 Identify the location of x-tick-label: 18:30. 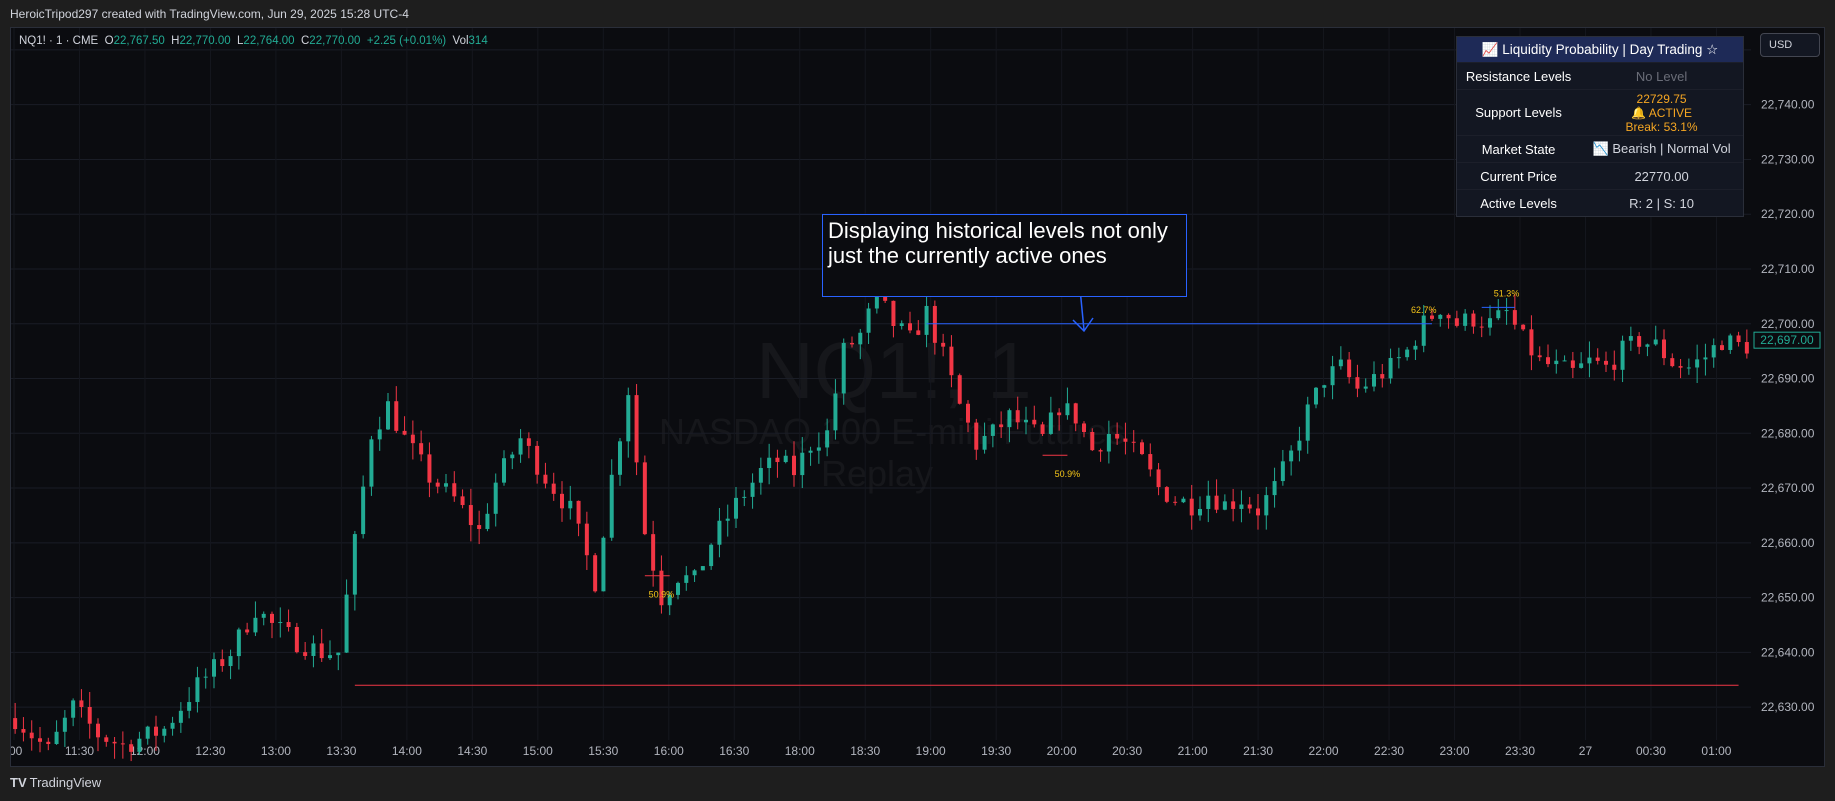
(865, 751).